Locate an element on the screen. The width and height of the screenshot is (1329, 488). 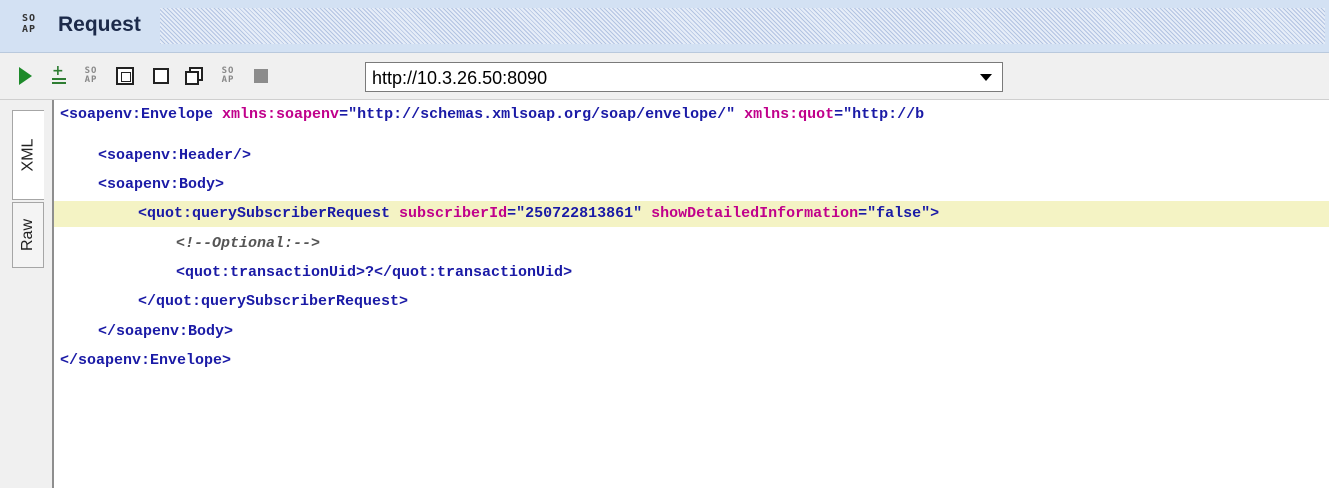
xml-comment: <!--Optional:--> is located at coordinates (248, 243).